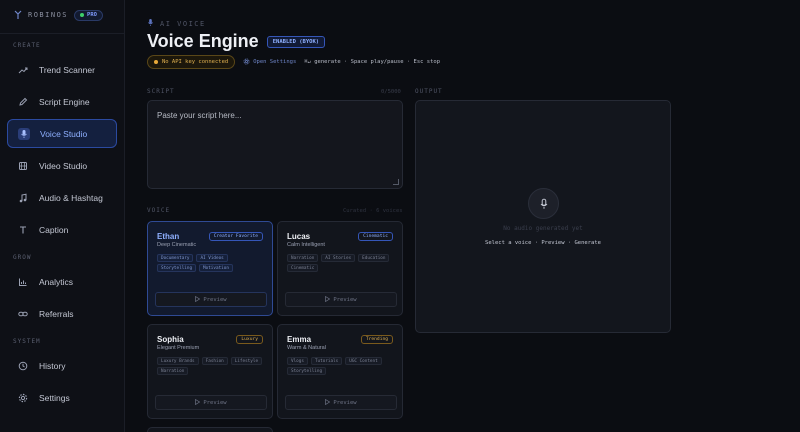 This screenshot has width=800, height=432. Describe the element at coordinates (297, 361) in the screenshot. I see `voice-tag: Vlogs` at that location.